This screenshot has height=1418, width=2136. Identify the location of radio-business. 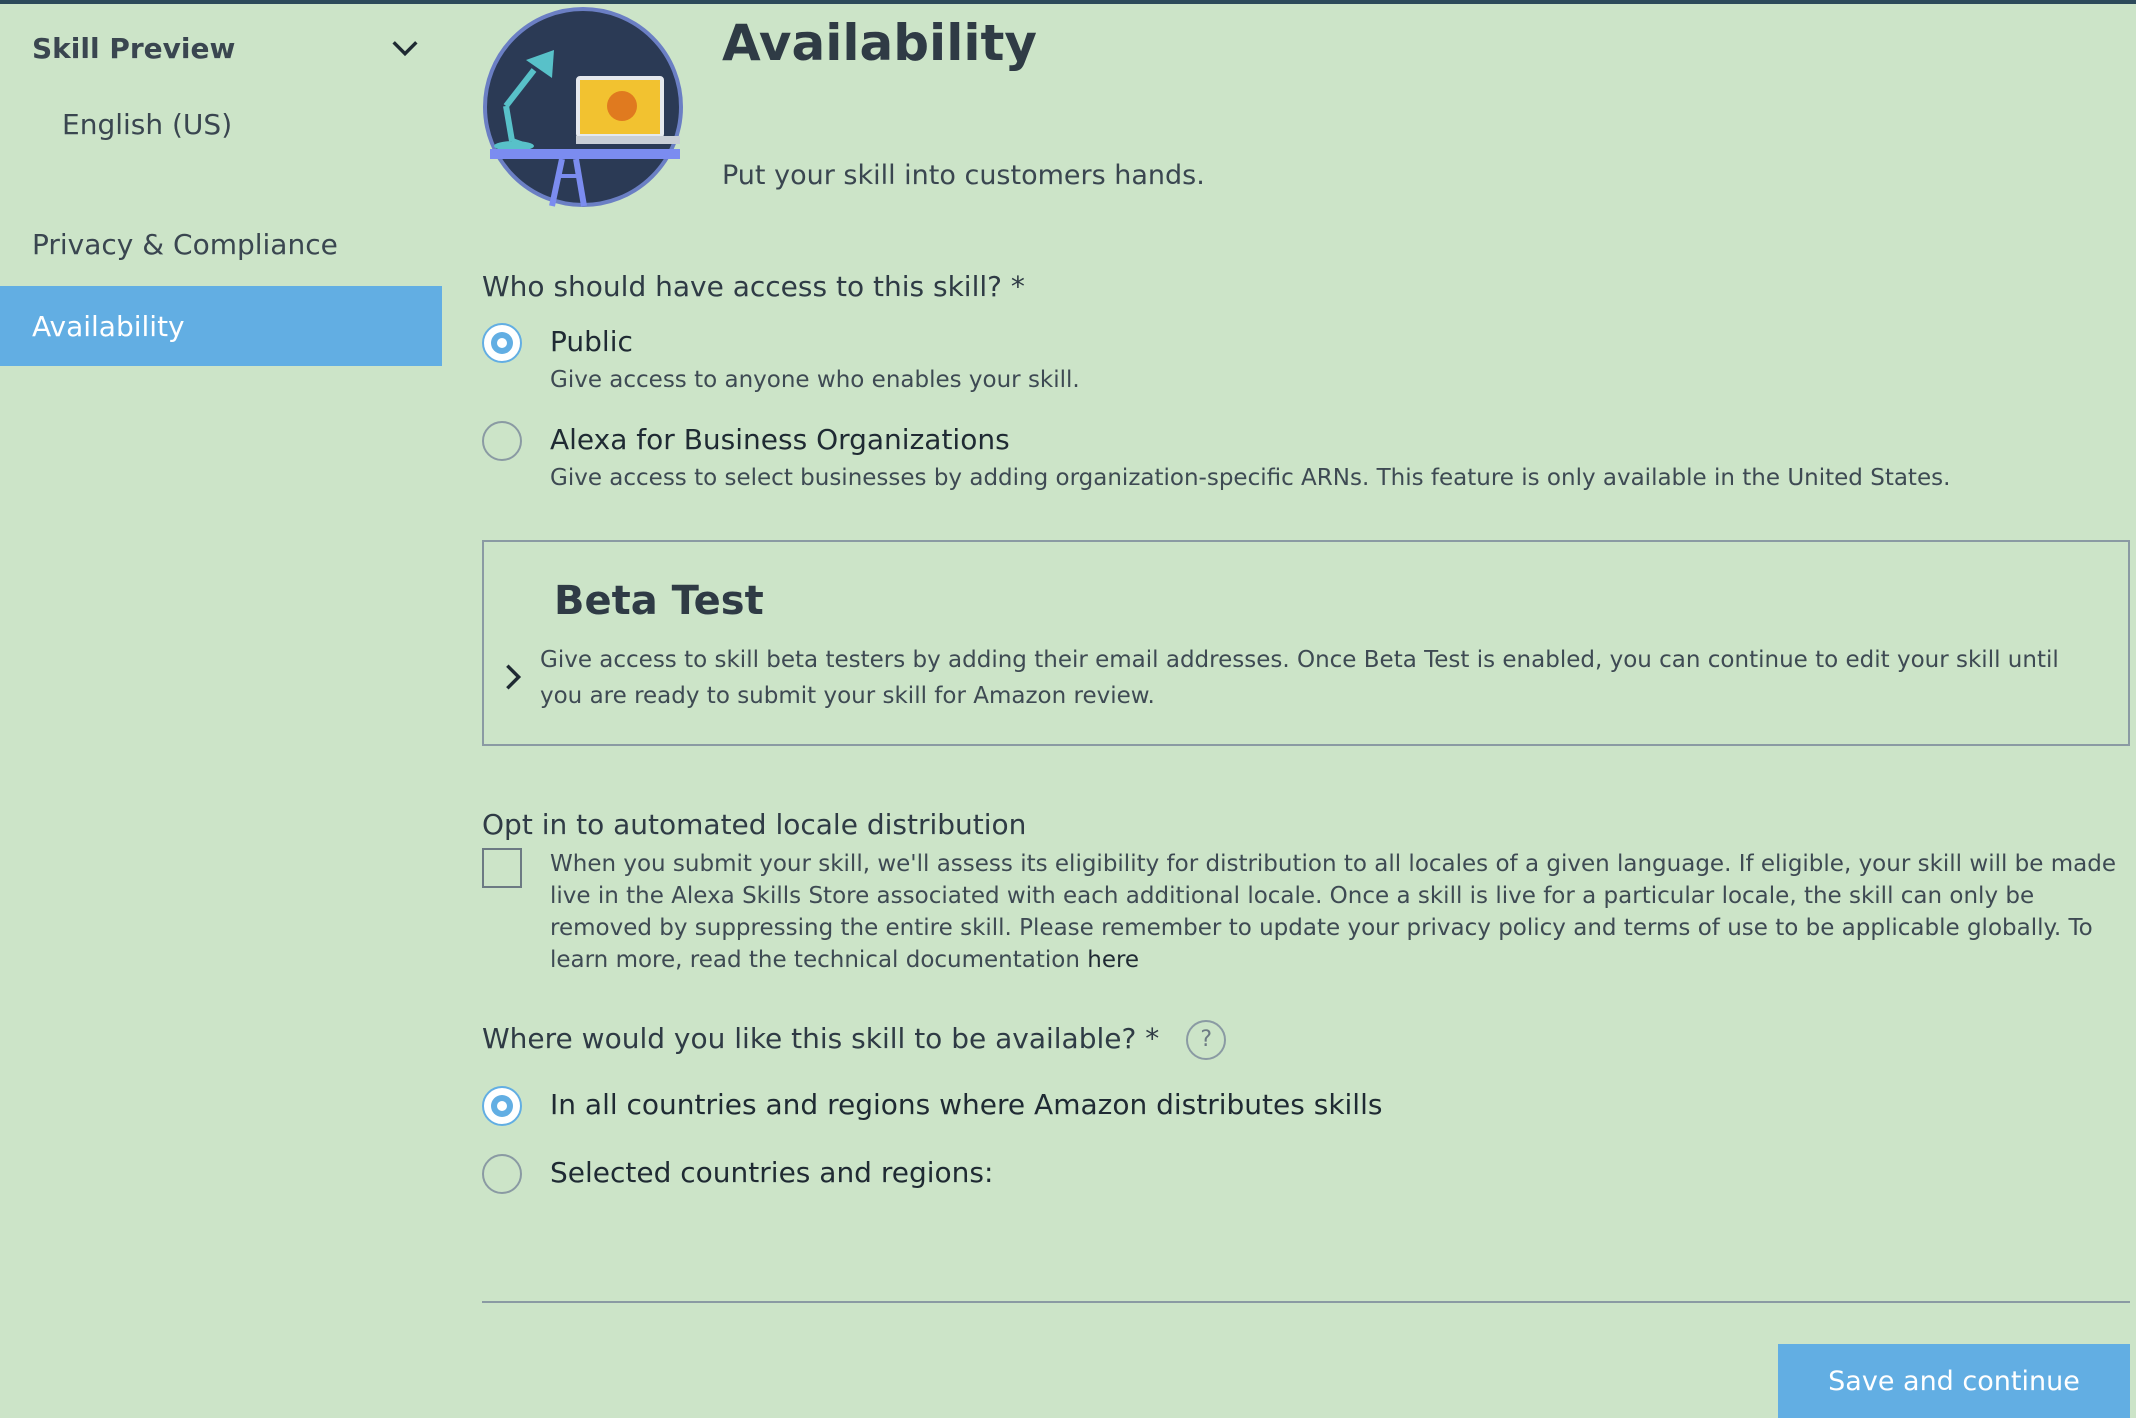
(502, 441).